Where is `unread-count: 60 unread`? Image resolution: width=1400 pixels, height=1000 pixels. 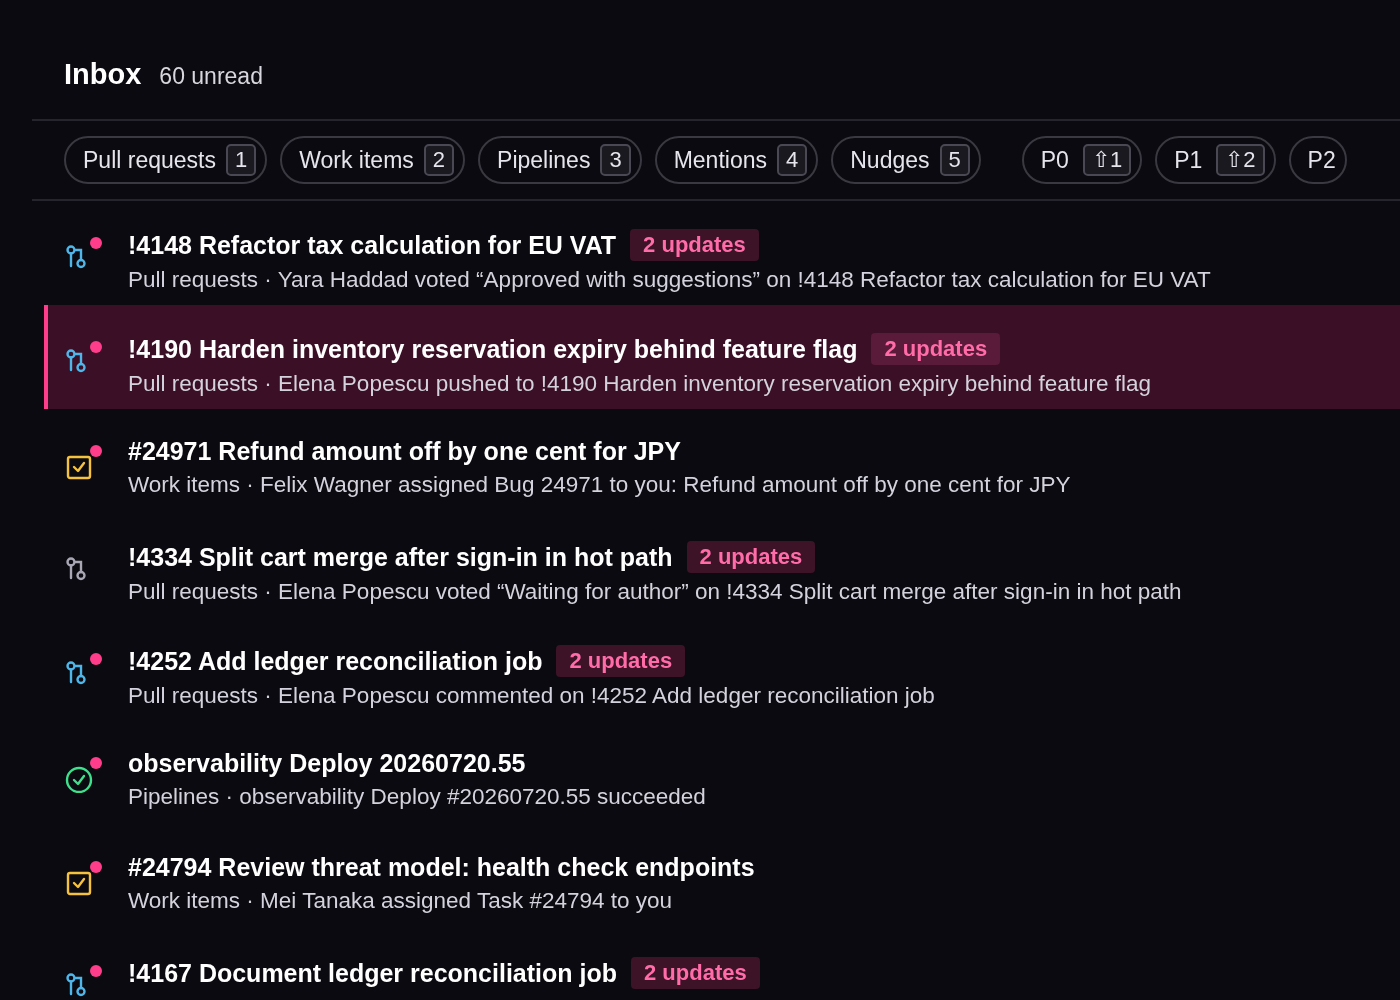 unread-count: 60 unread is located at coordinates (211, 76).